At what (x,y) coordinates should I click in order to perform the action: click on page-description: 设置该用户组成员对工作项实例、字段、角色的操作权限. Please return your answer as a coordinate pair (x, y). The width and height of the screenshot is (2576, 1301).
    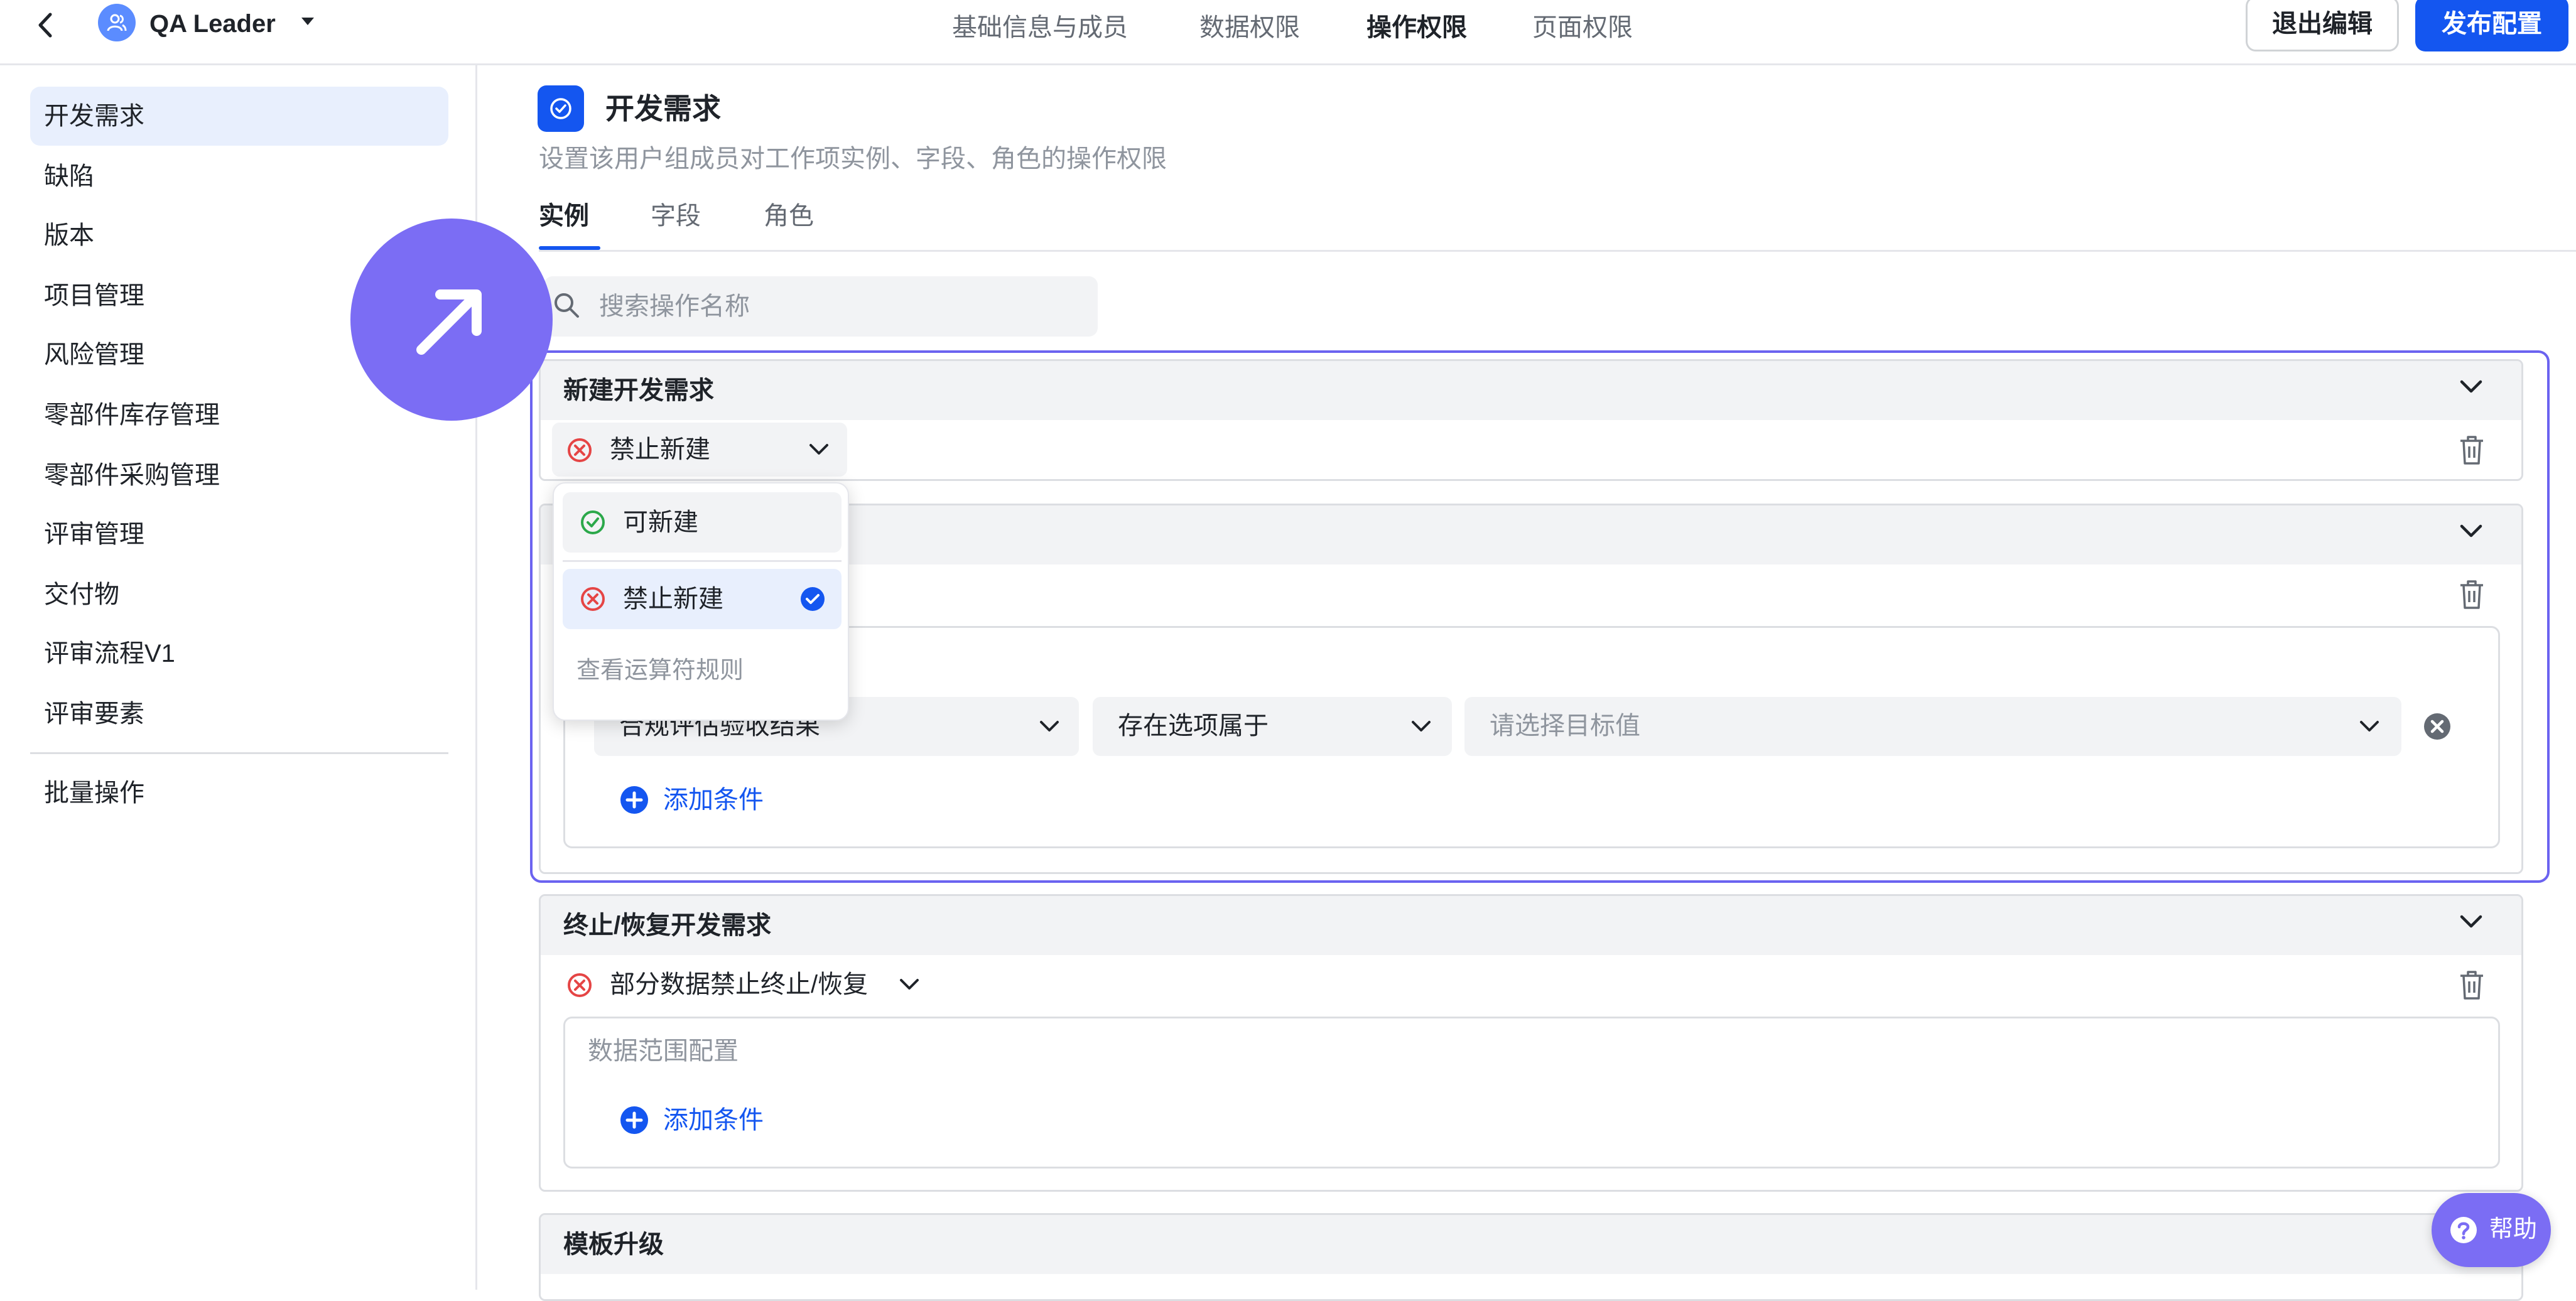
    Looking at the image, I should click on (853, 159).